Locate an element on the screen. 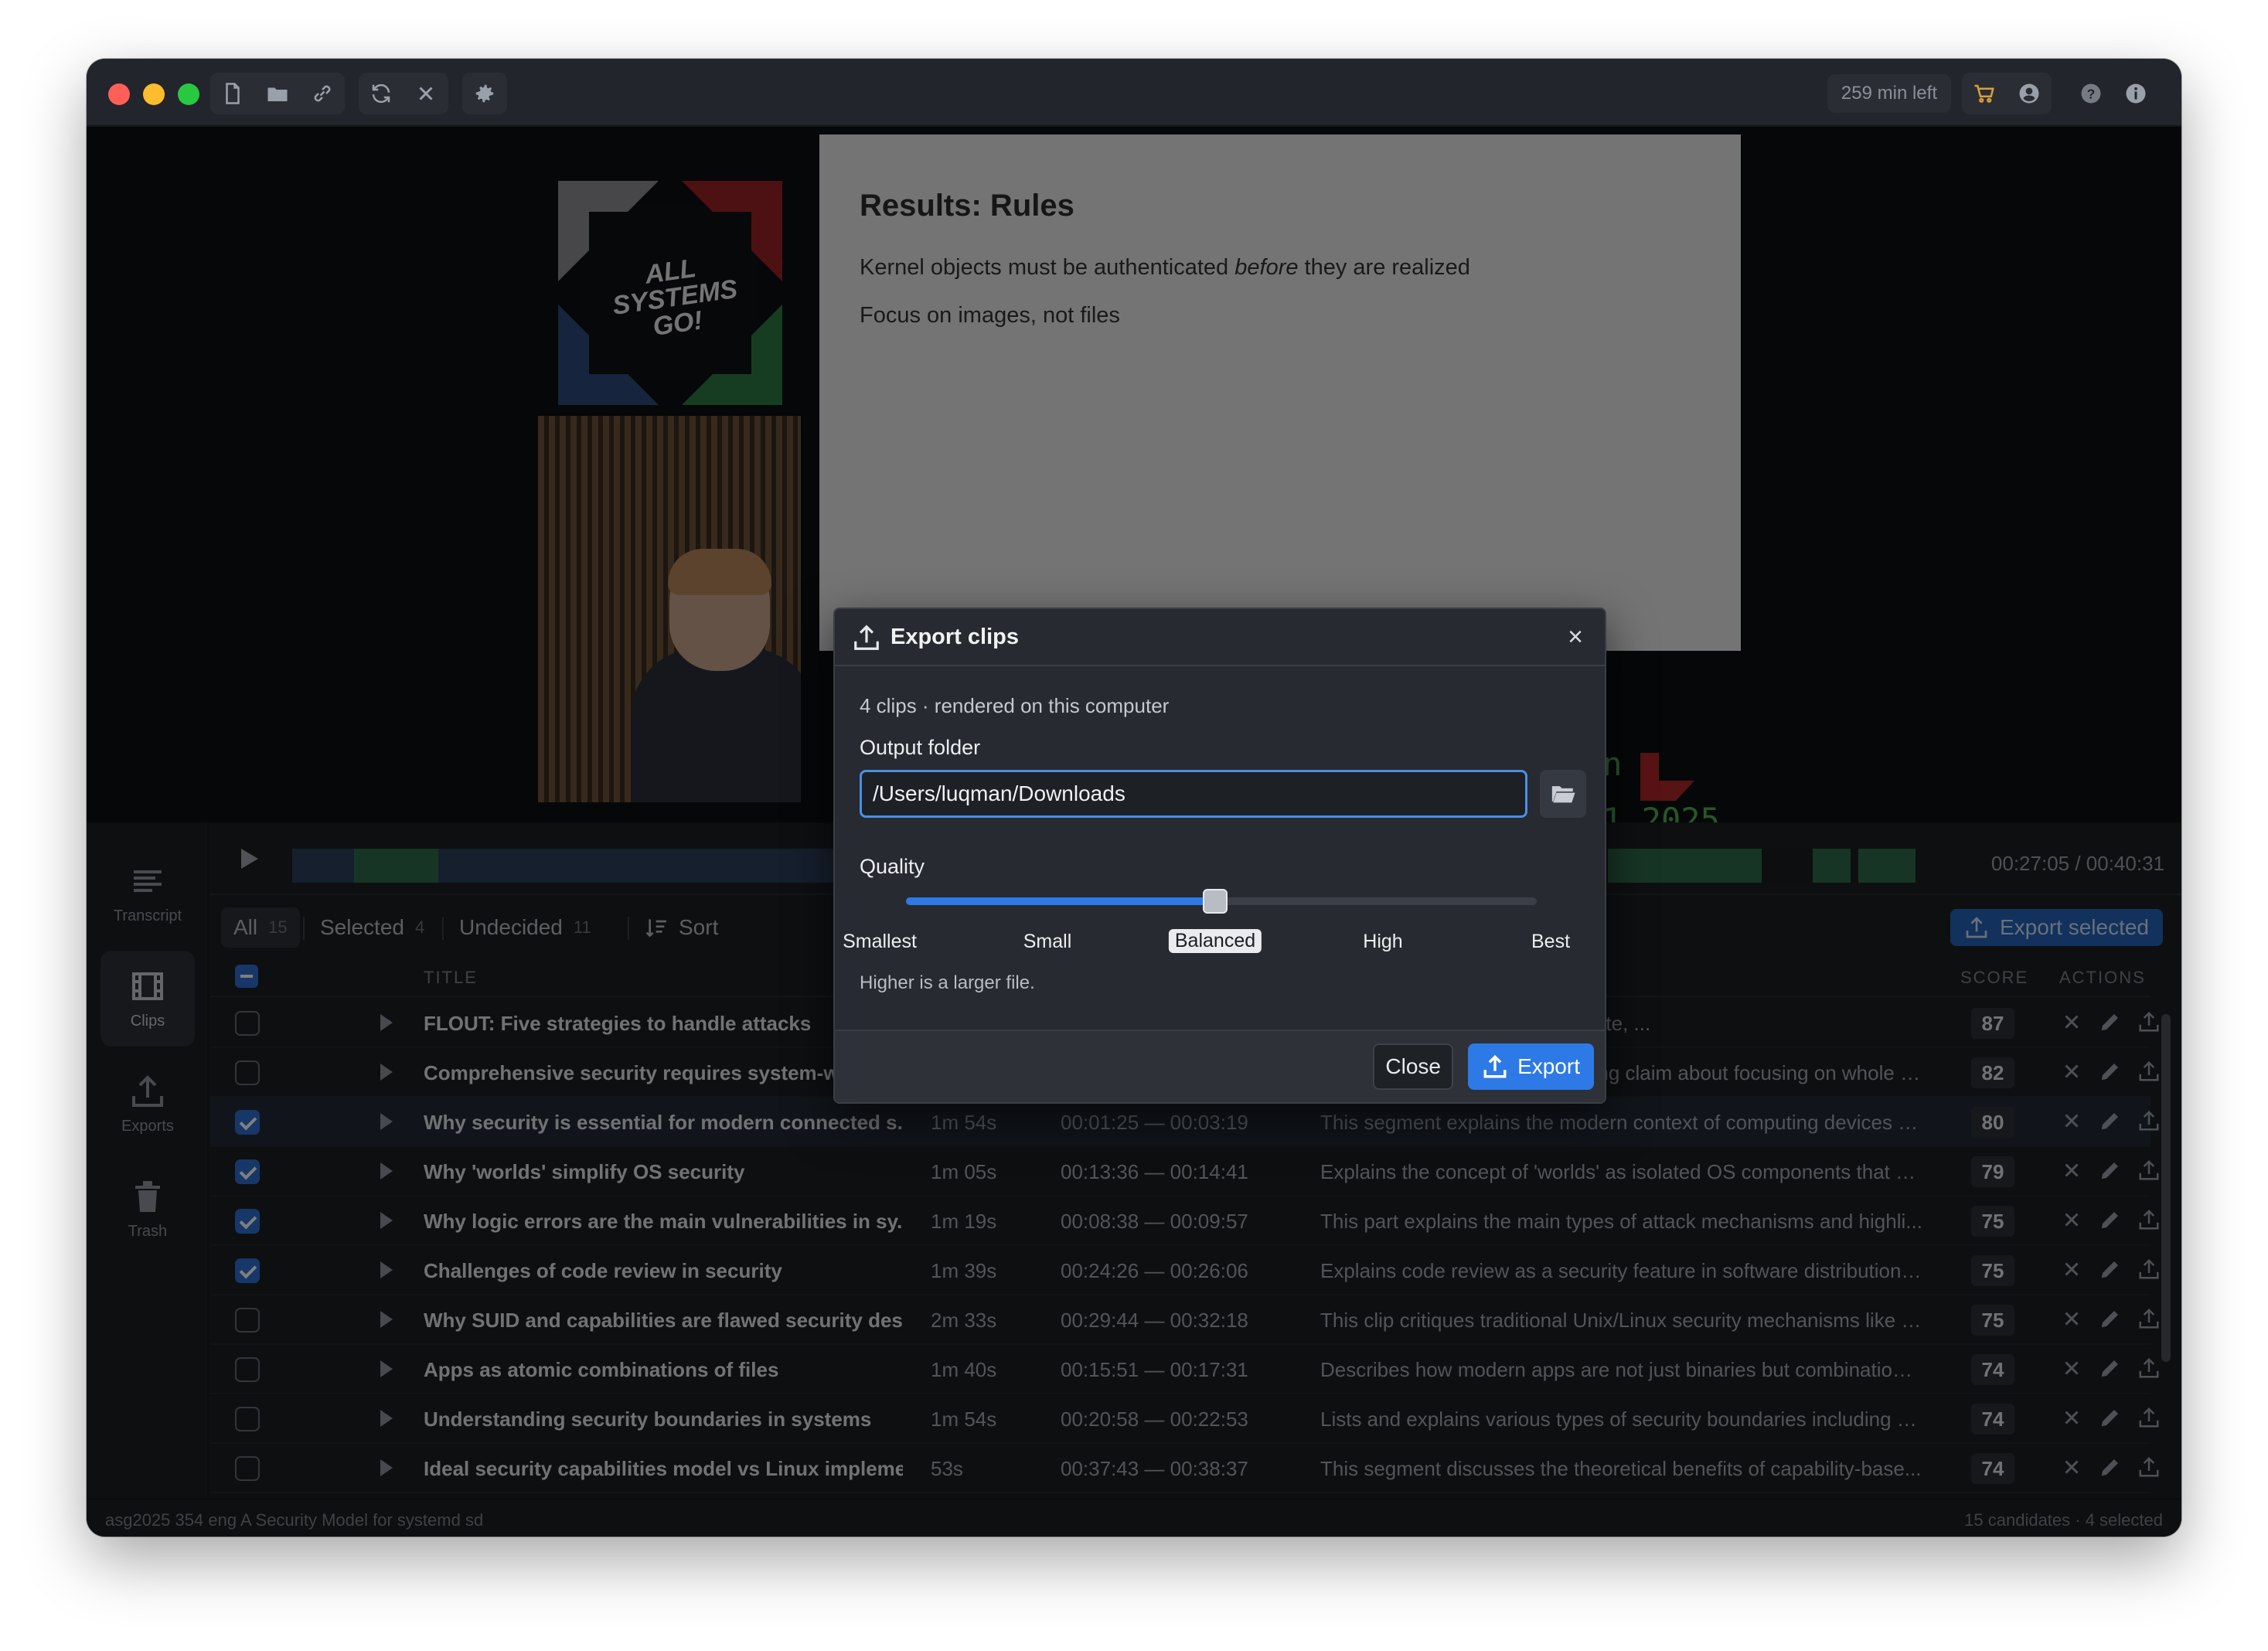 This screenshot has height=1651, width=2268. quality-hint: Higher is a larger file. is located at coordinates (947, 982).